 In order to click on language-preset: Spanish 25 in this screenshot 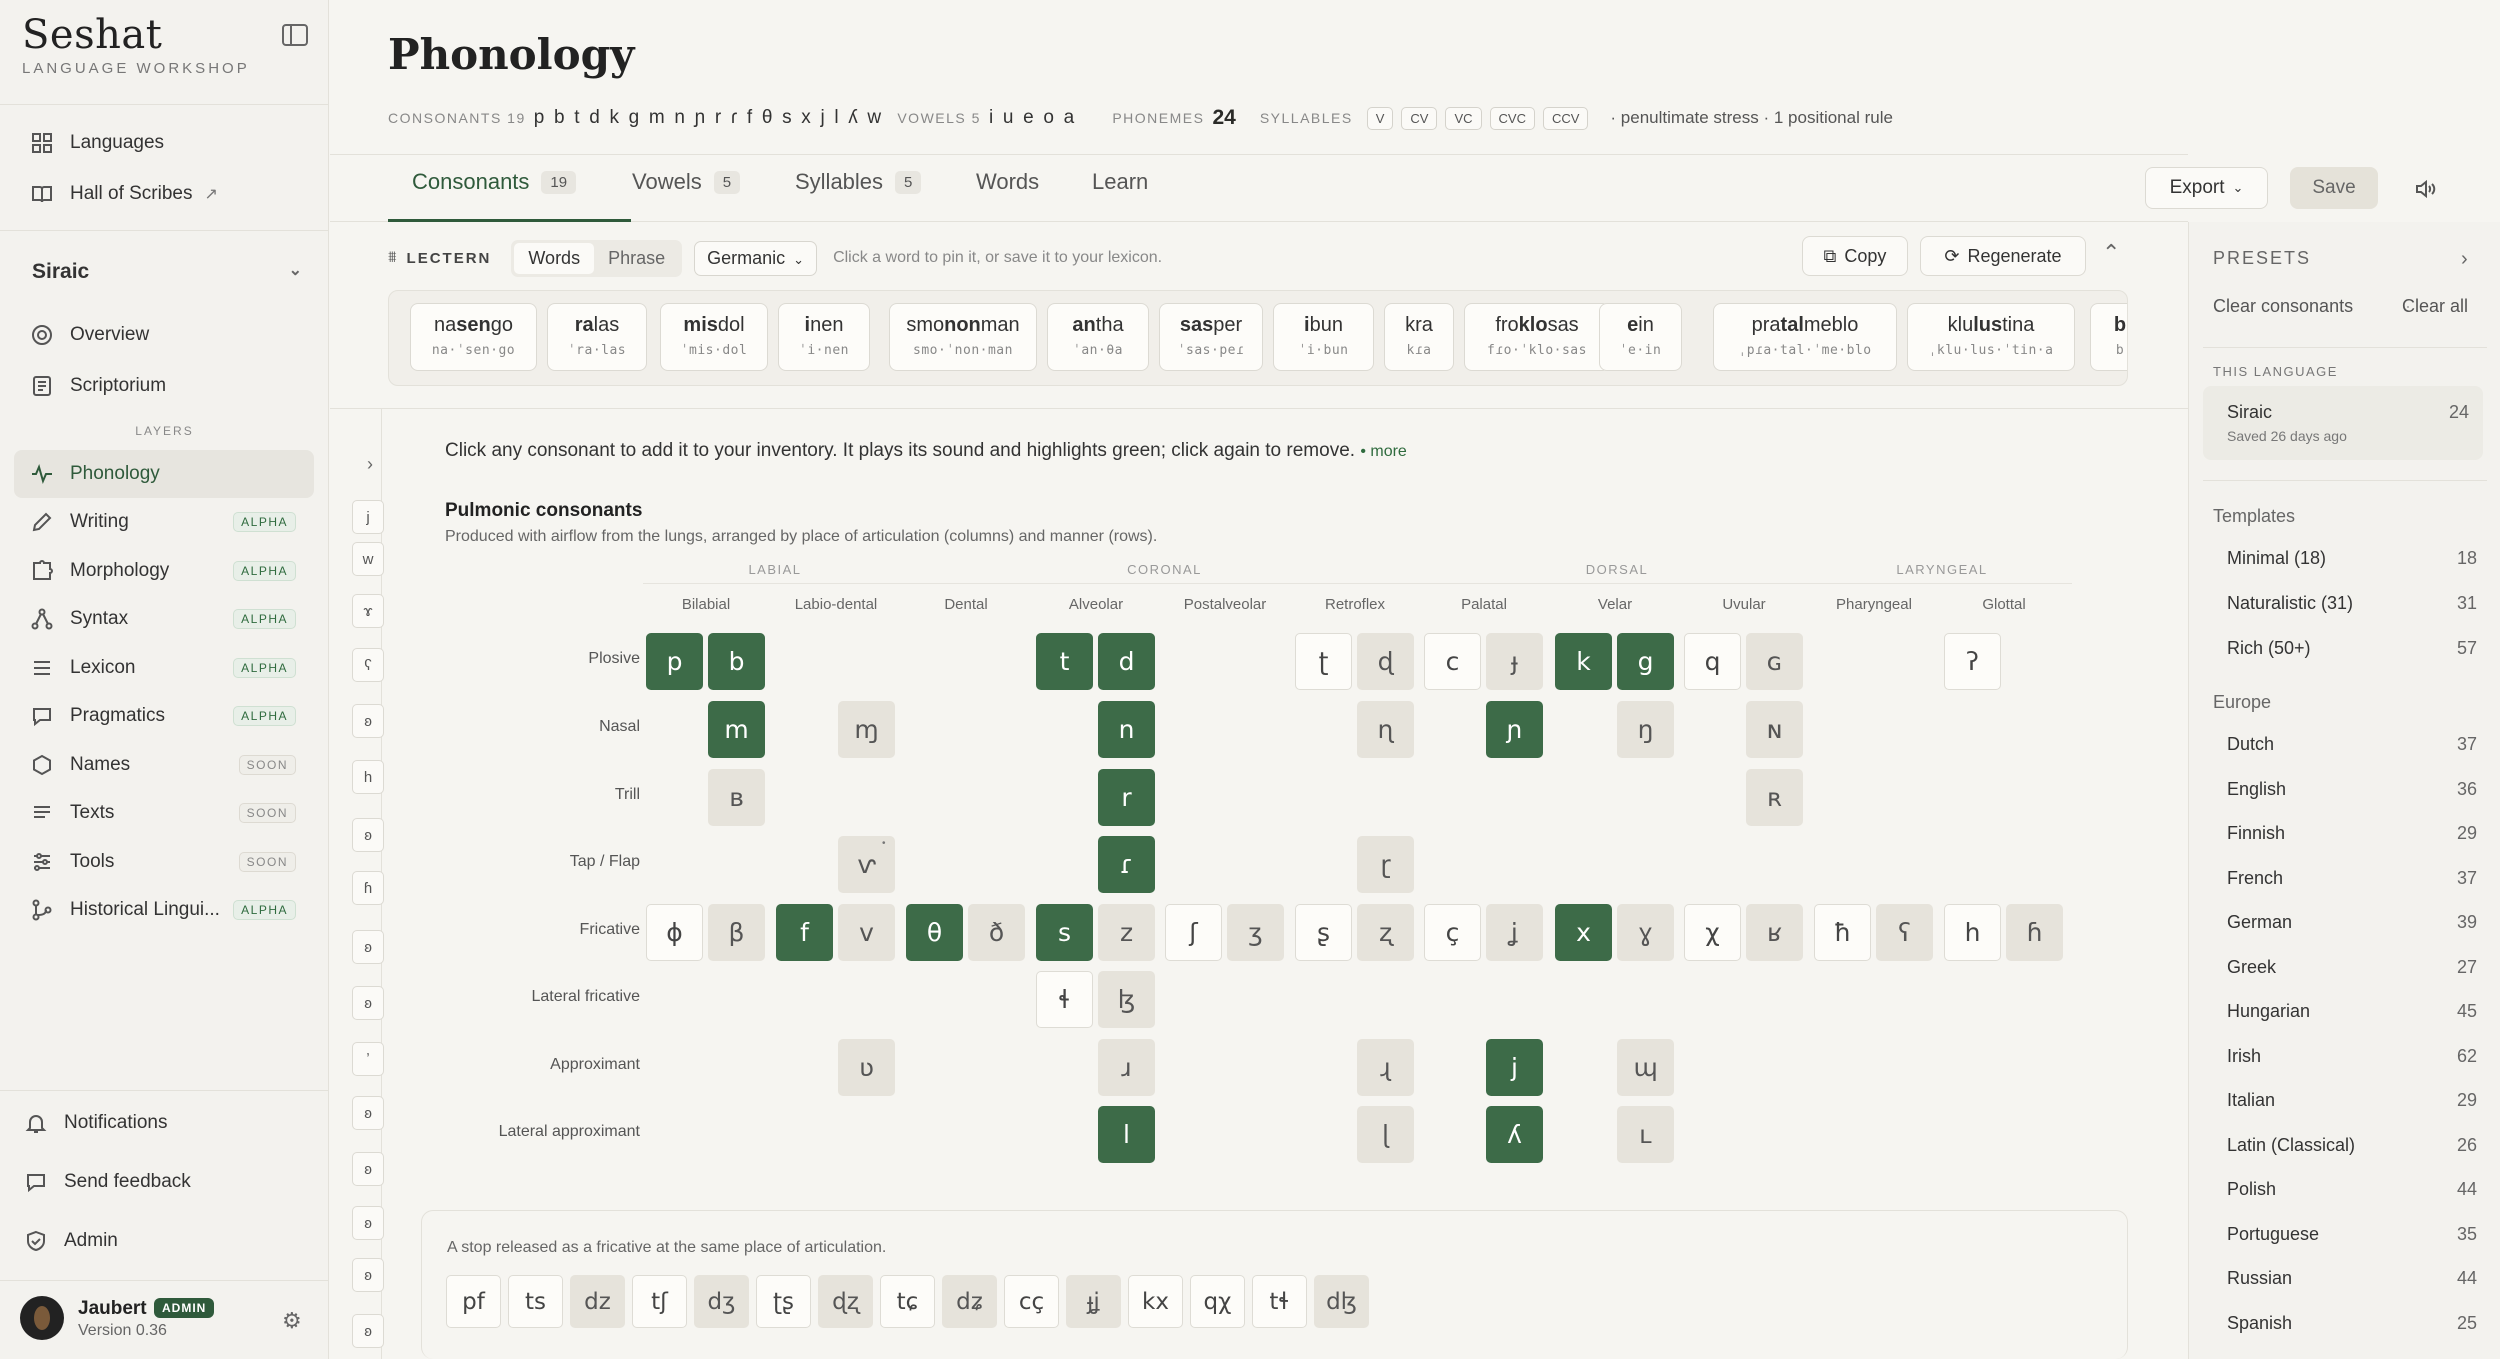, I will do `click(2352, 1323)`.